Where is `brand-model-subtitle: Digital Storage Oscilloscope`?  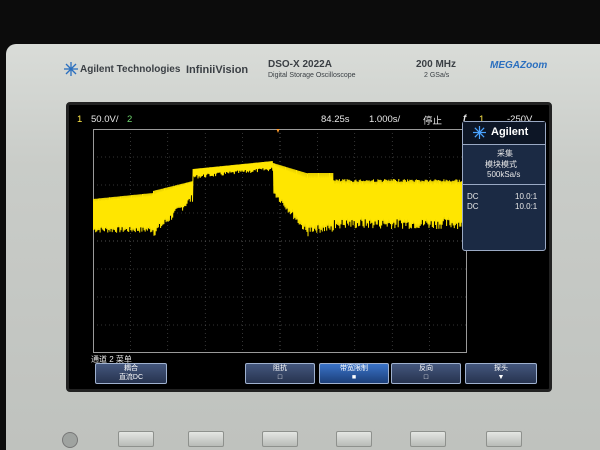 brand-model-subtitle: Digital Storage Oscilloscope is located at coordinates (312, 75).